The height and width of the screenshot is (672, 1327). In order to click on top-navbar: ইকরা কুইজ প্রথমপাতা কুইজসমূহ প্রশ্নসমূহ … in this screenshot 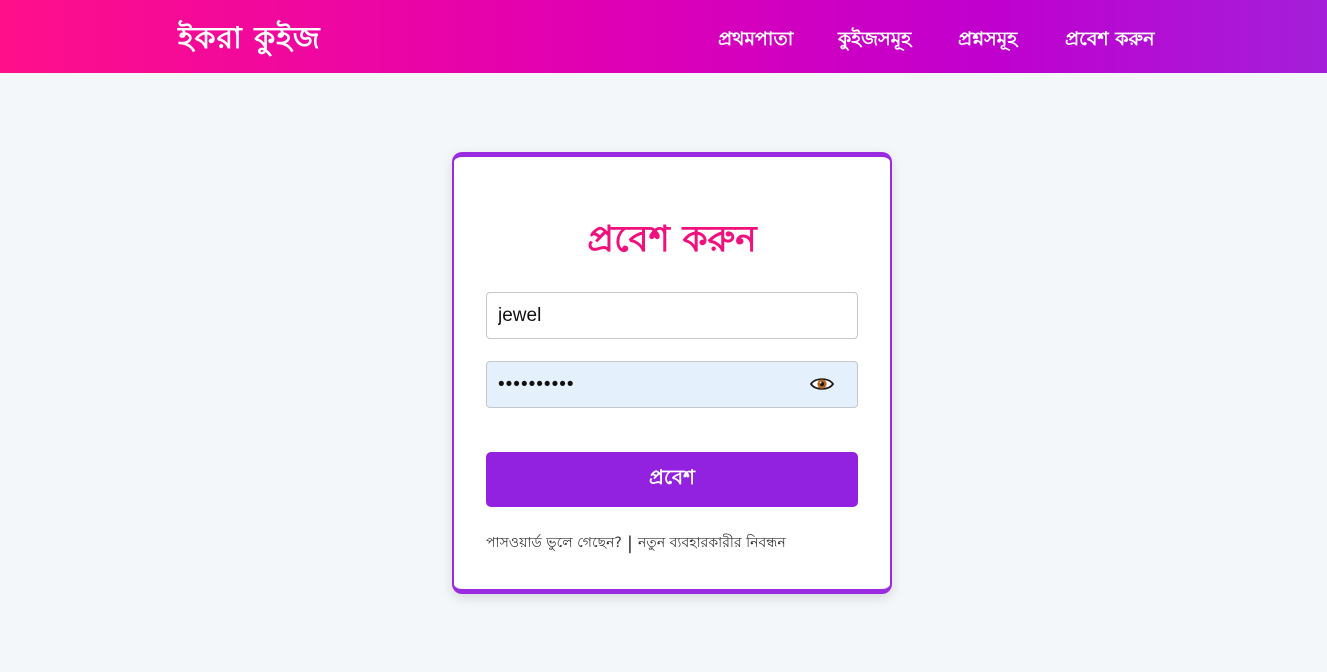, I will do `click(663, 36)`.